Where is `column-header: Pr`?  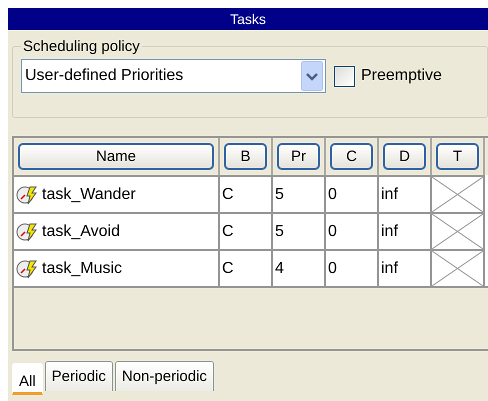
column-header: Pr is located at coordinates (298, 156).